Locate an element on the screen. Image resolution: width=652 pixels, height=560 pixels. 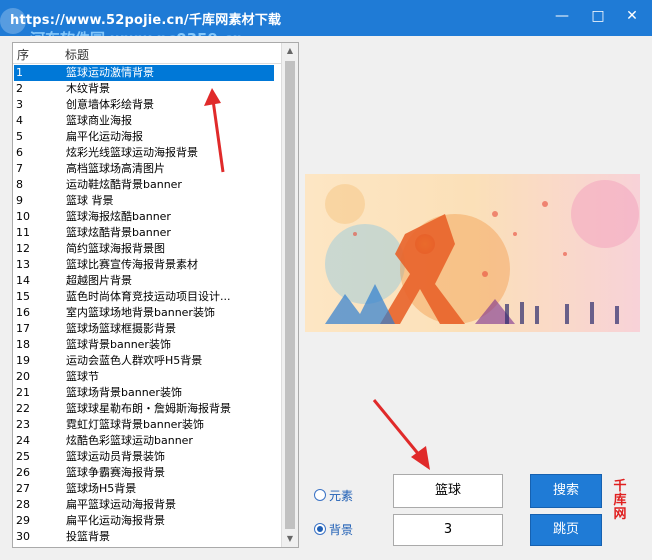
list-item: 20 篮球节 is located at coordinates (144, 377).